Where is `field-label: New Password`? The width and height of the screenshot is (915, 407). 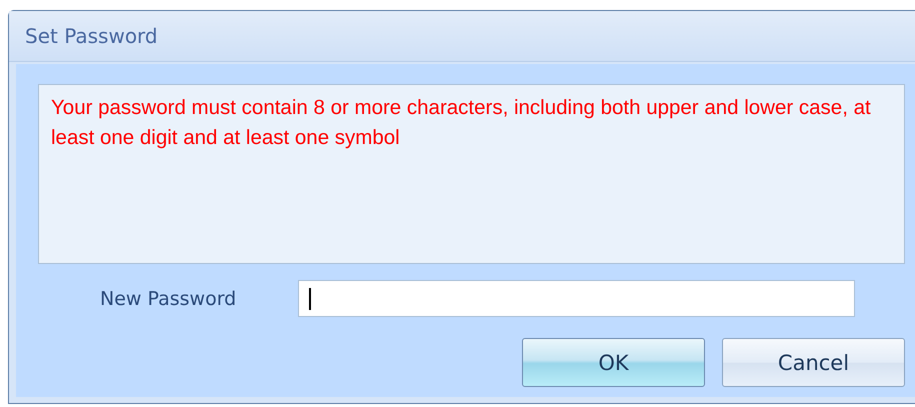
field-label: New Password is located at coordinates (169, 299).